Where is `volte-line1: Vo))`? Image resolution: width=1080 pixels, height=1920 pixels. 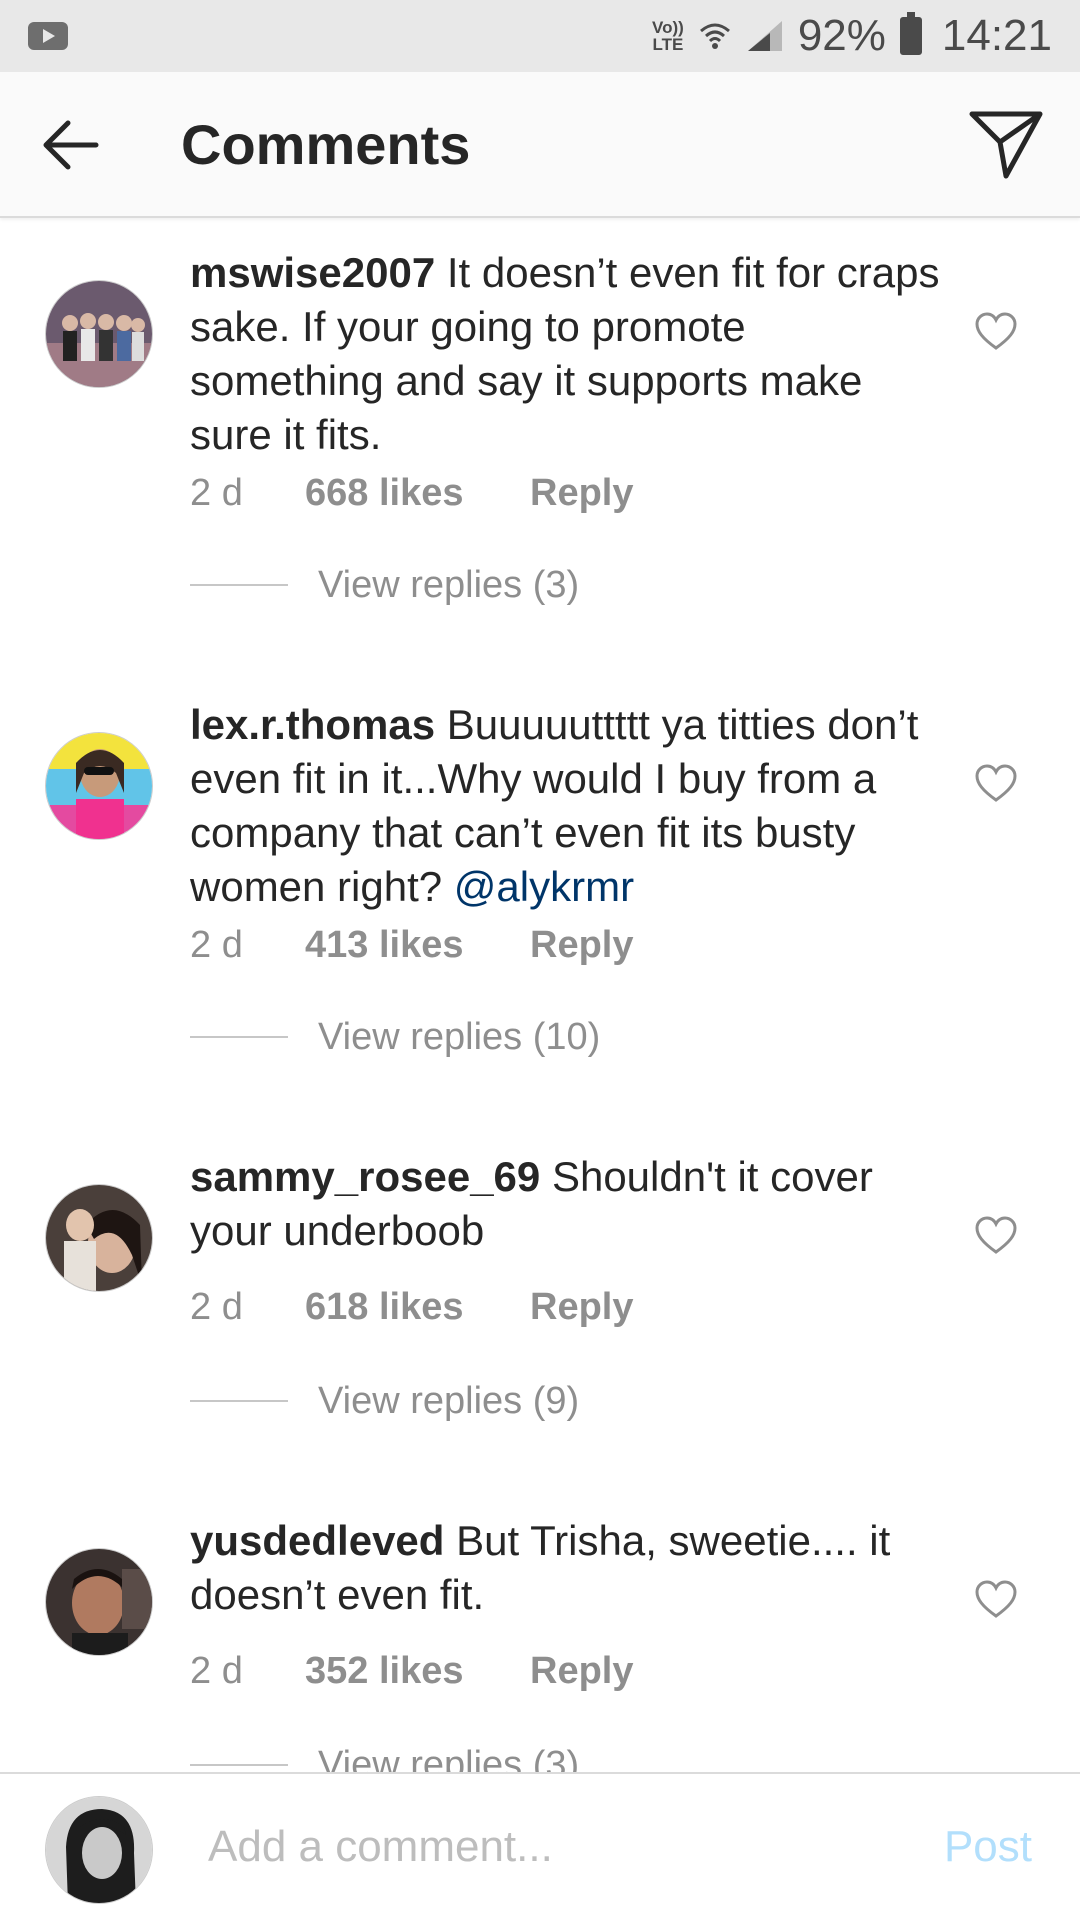 volte-line1: Vo)) is located at coordinates (668, 27).